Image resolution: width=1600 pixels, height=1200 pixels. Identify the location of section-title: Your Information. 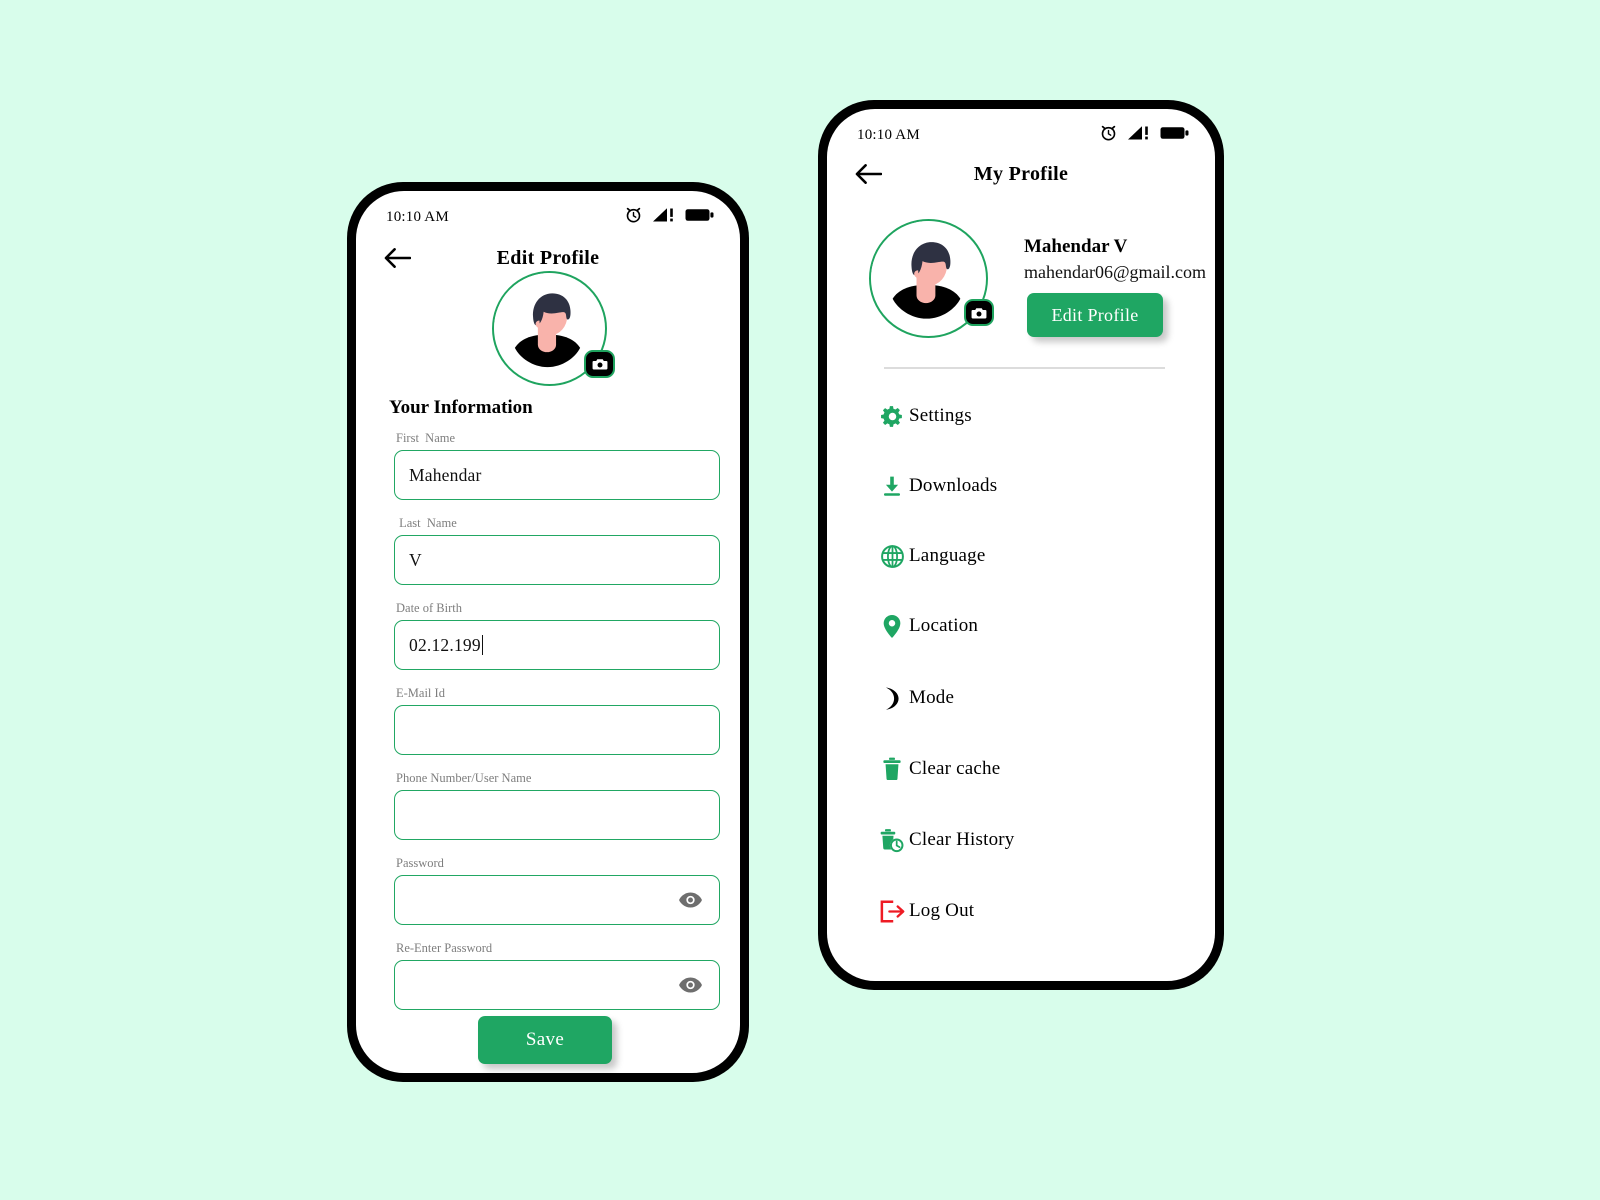
(461, 407).